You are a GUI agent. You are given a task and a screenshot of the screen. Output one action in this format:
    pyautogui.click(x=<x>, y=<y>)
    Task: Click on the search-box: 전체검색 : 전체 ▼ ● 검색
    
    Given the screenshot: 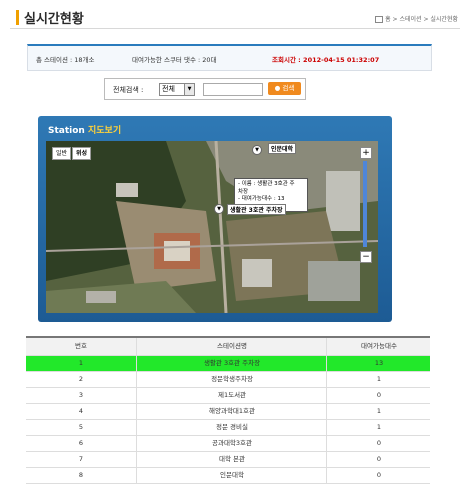 What is the action you would take?
    pyautogui.click(x=205, y=89)
    